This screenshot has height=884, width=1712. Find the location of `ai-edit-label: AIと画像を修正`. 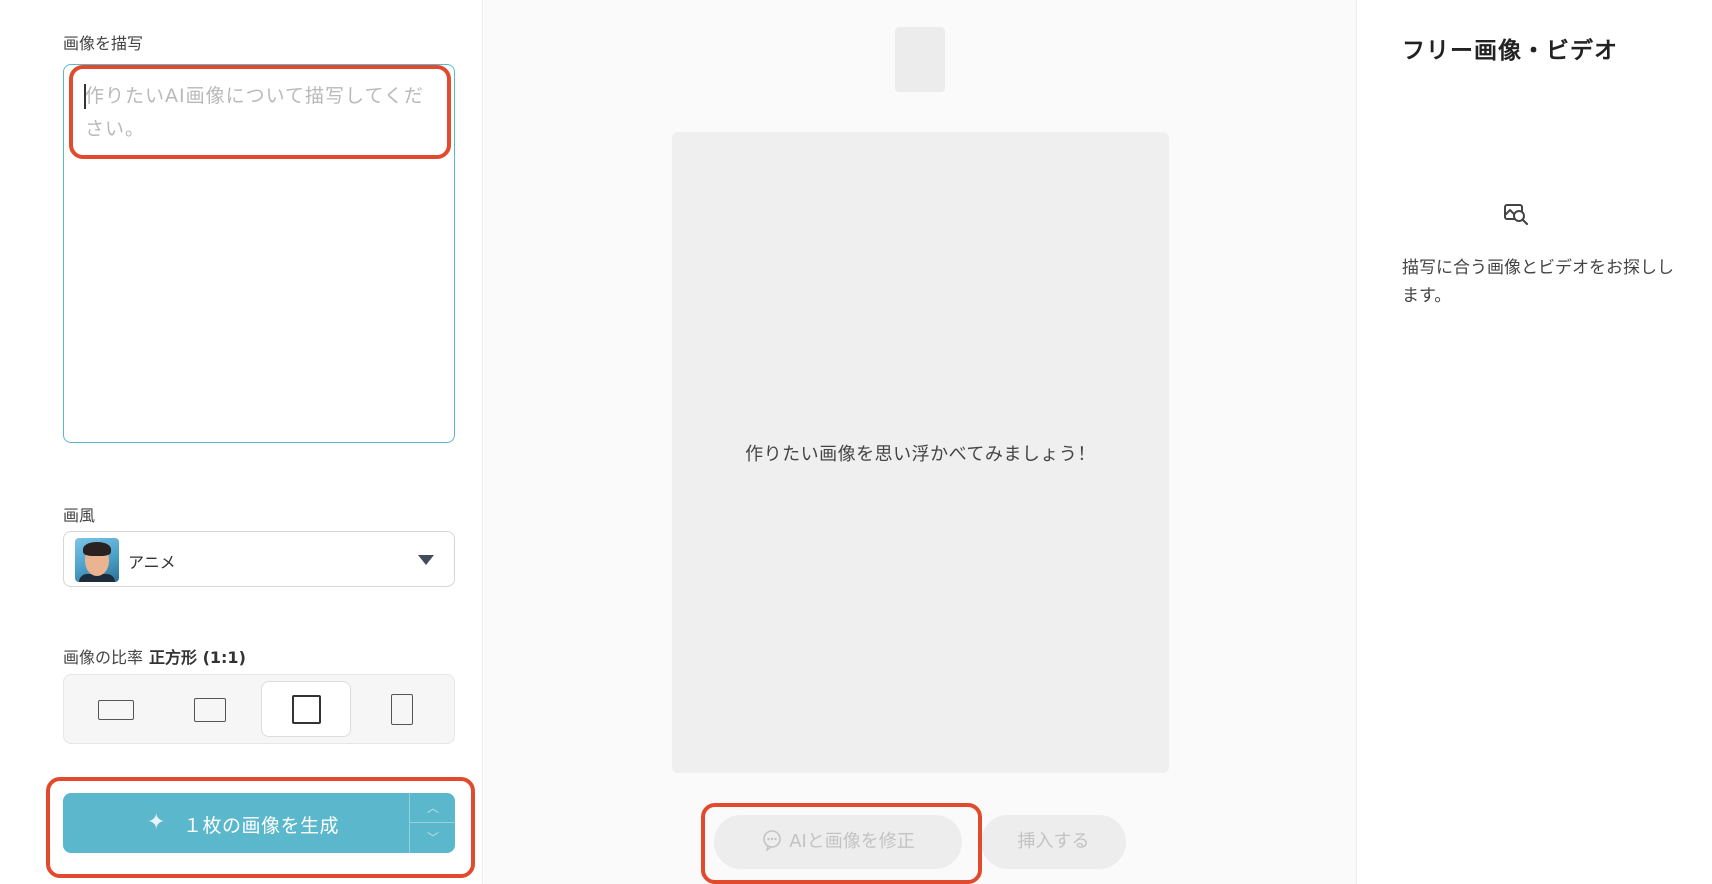

ai-edit-label: AIと画像を修正 is located at coordinates (852, 841).